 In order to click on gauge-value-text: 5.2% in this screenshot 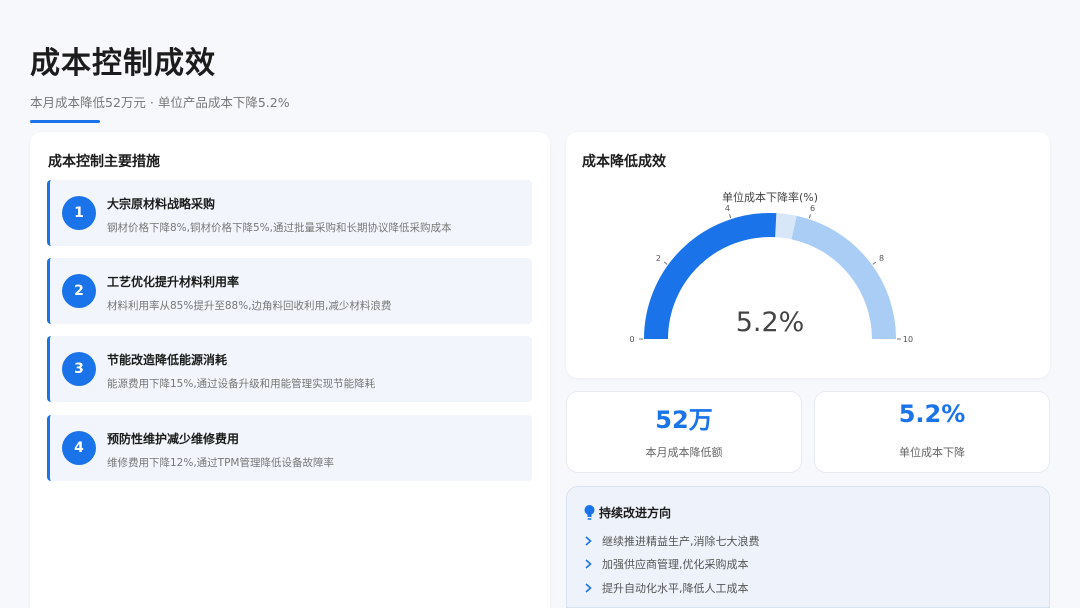, I will do `click(770, 322)`.